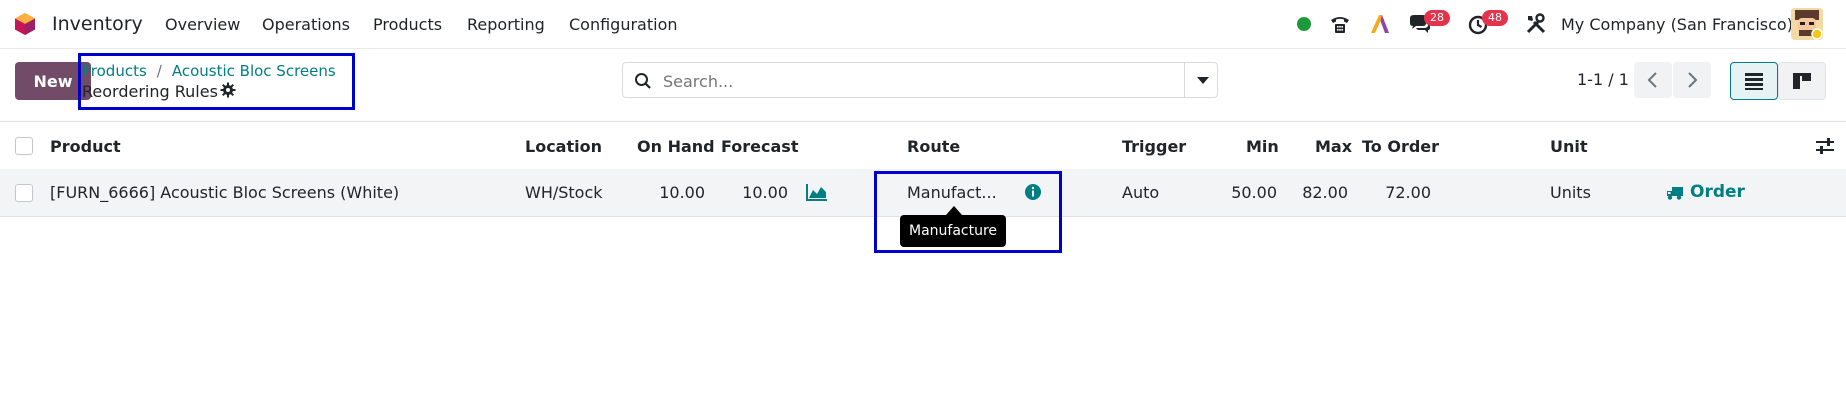 This screenshot has height=409, width=1846. I want to click on phone-icon, so click(1340, 24).